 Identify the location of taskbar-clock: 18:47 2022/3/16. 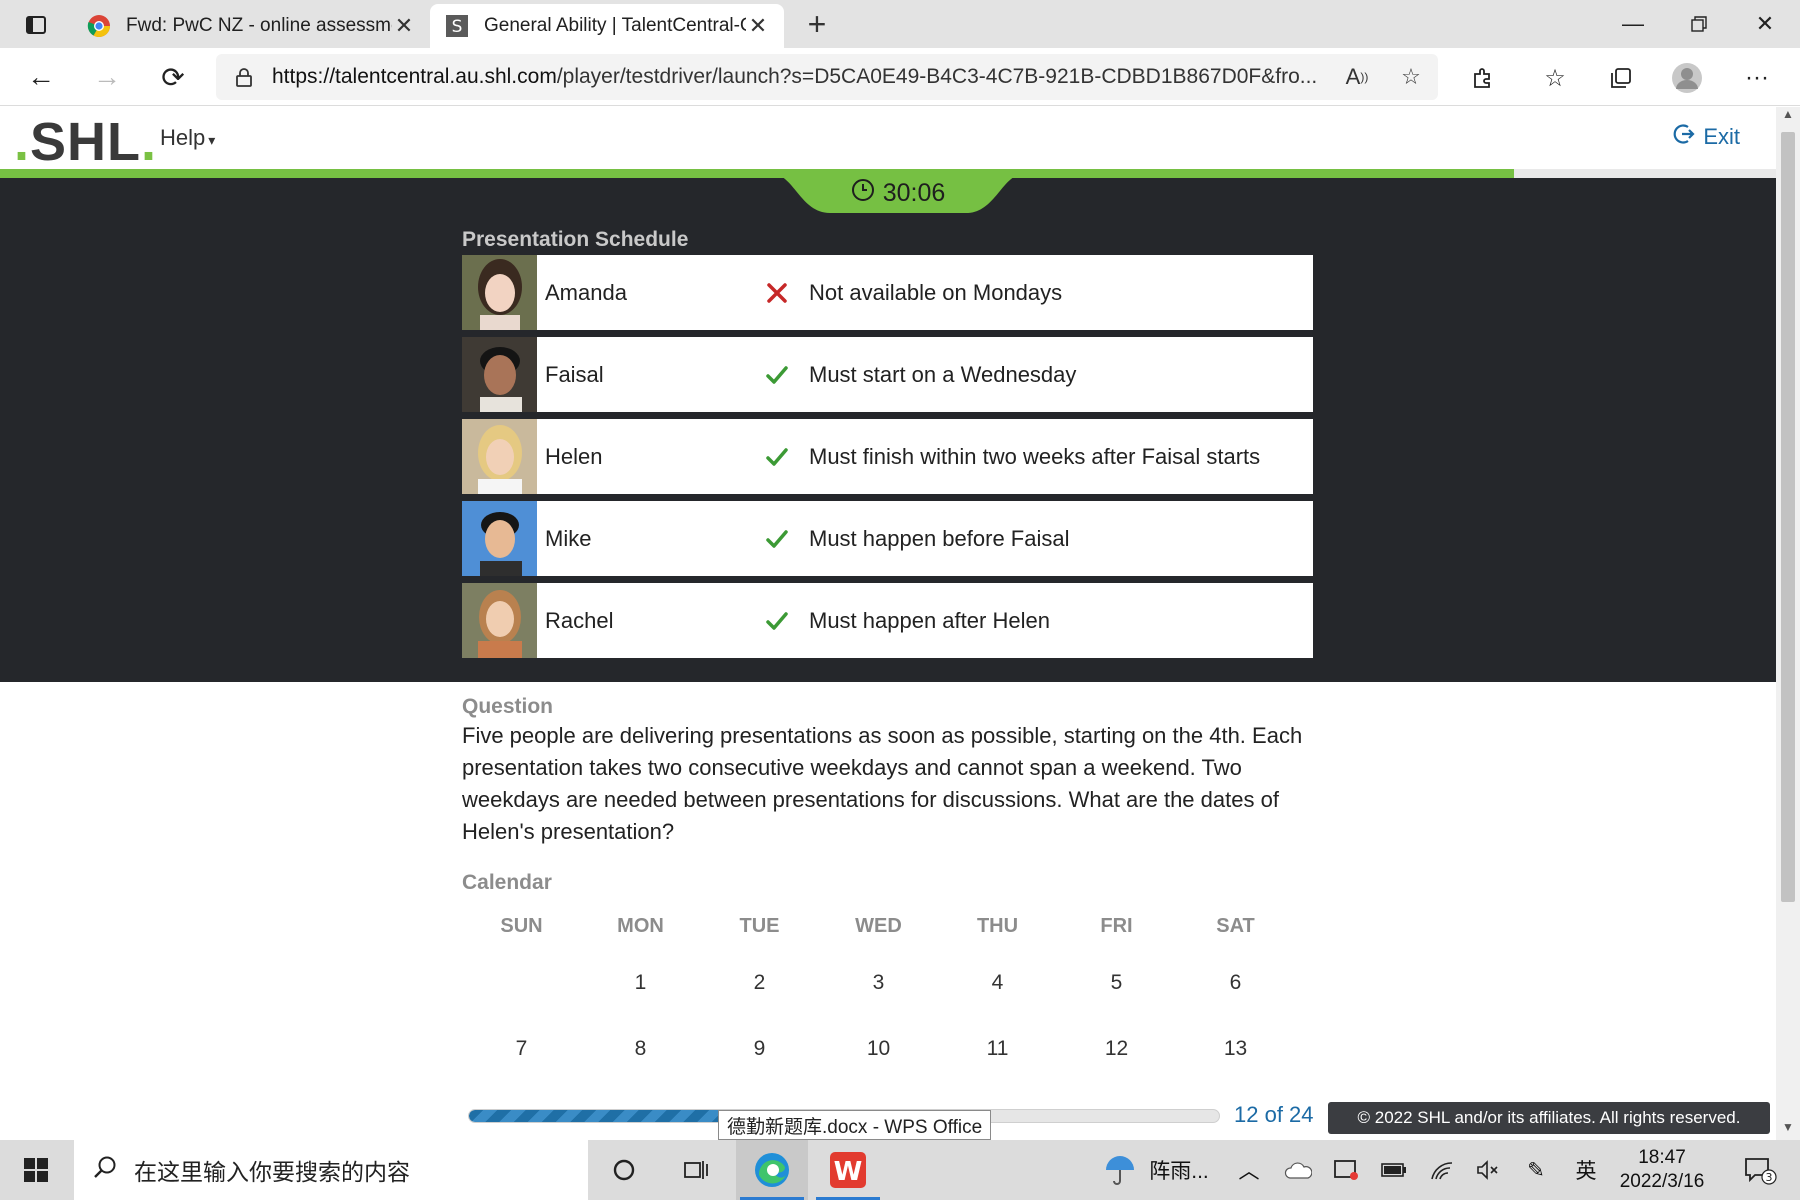
(1662, 1170).